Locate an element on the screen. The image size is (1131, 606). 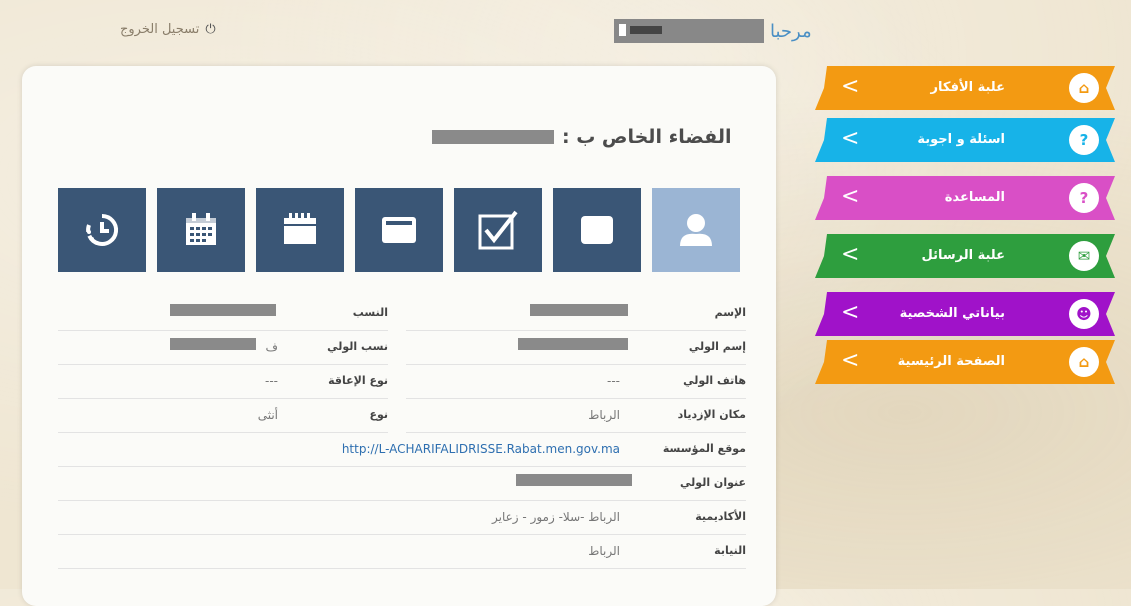
info-row: مكان الإزدياد الرباط is located at coordinates (576, 415).